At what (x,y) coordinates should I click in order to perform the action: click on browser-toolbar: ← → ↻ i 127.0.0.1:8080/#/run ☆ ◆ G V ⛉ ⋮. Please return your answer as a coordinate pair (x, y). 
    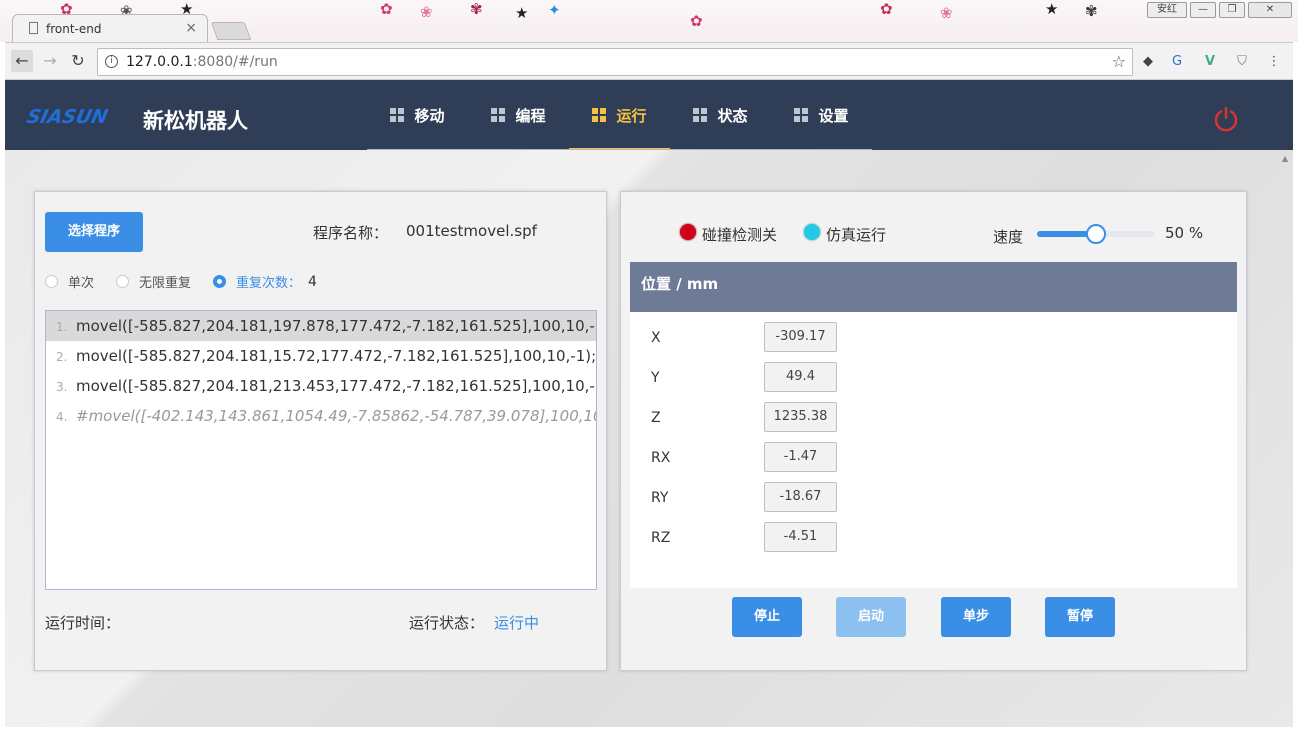
    Looking at the image, I should click on (649, 61).